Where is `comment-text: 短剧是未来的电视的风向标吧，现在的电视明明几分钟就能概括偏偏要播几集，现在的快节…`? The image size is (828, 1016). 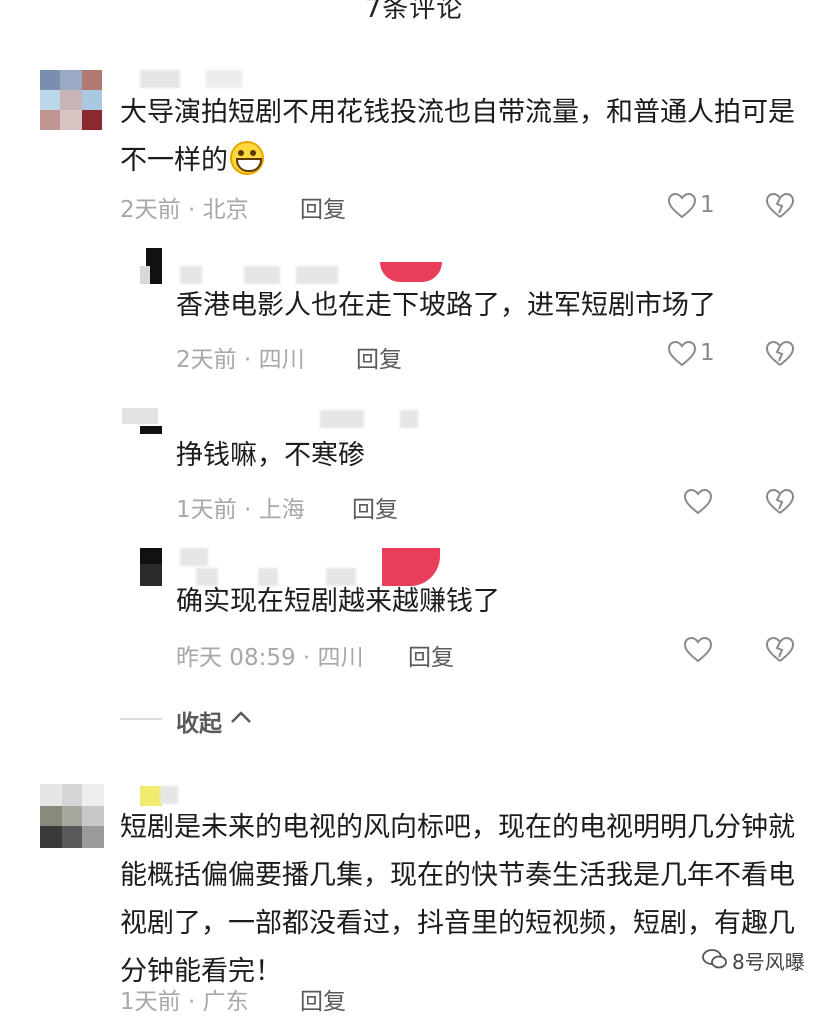 comment-text: 短剧是未来的电视的风向标吧，现在的电视明明几分钟就能概括偏偏要播几集，现在的快节… is located at coordinates (457, 899).